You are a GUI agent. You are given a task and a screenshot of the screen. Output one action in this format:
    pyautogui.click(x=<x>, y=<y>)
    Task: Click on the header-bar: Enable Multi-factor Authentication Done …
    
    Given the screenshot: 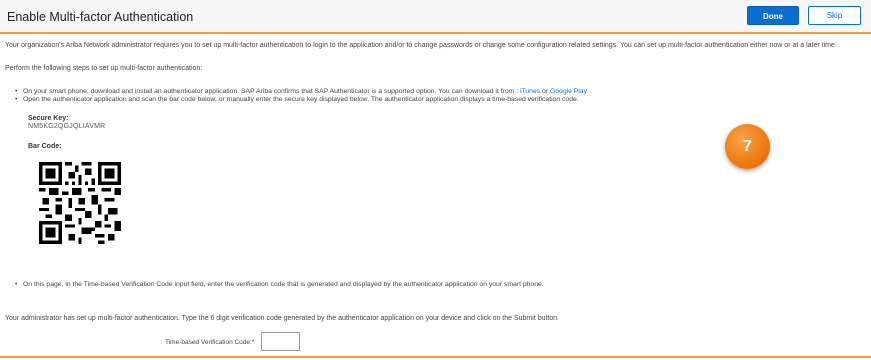 What is the action you would take?
    pyautogui.click(x=435, y=17)
    